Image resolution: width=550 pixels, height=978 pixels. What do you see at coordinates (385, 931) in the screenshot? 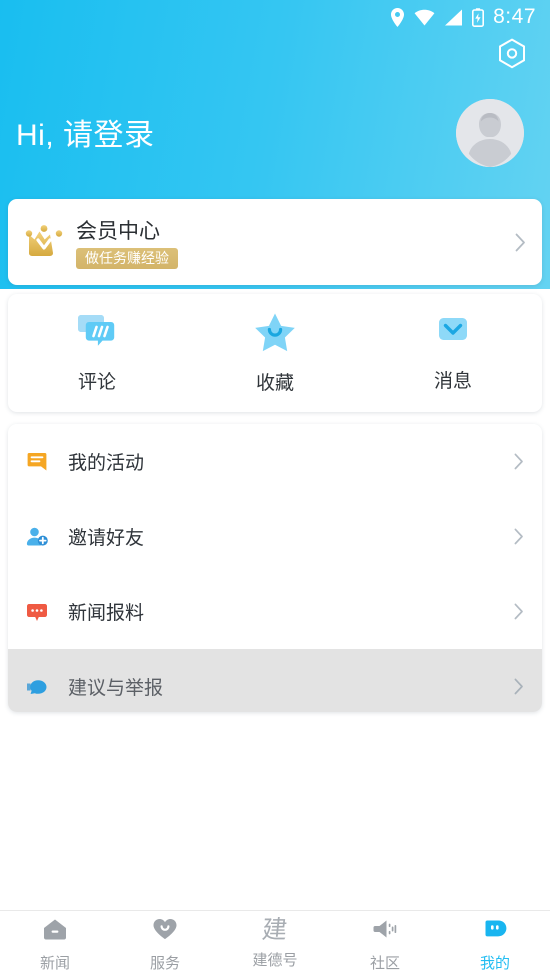
I see `megaphone-icon` at bounding box center [385, 931].